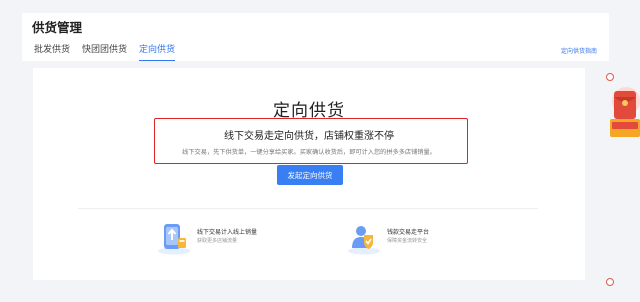 The height and width of the screenshot is (302, 640). Describe the element at coordinates (157, 52) in the screenshot. I see `tab-directed-supply: 定向供货` at that location.